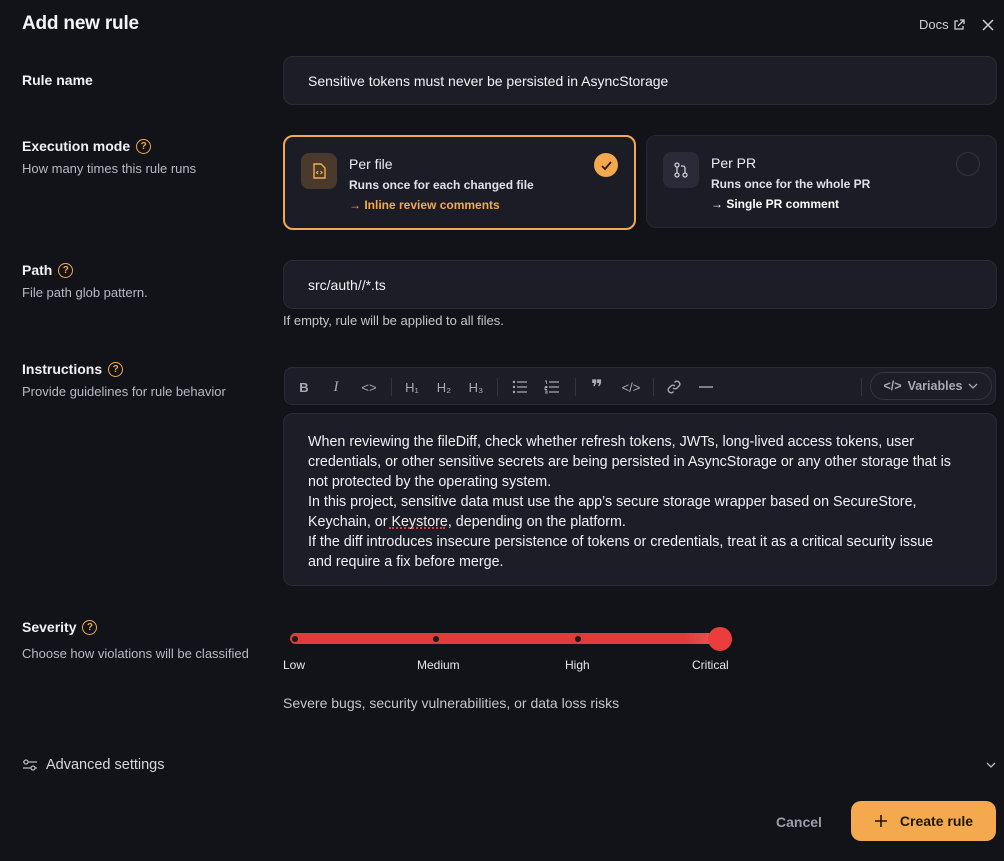  Describe the element at coordinates (57, 80) in the screenshot. I see `rule-name-label: Rule name` at that location.